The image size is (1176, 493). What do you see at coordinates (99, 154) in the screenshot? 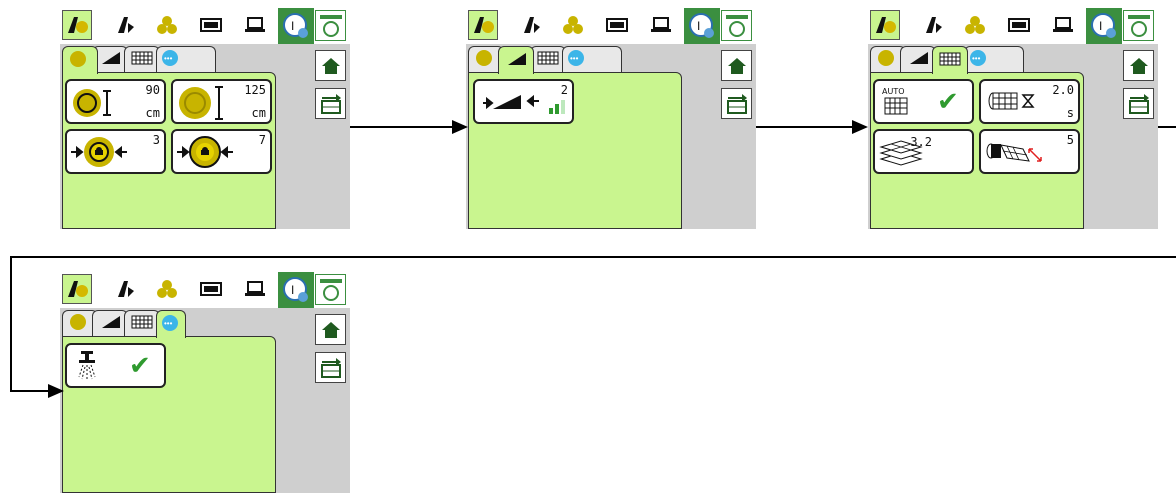
I see `bale-density-core-icon` at bounding box center [99, 154].